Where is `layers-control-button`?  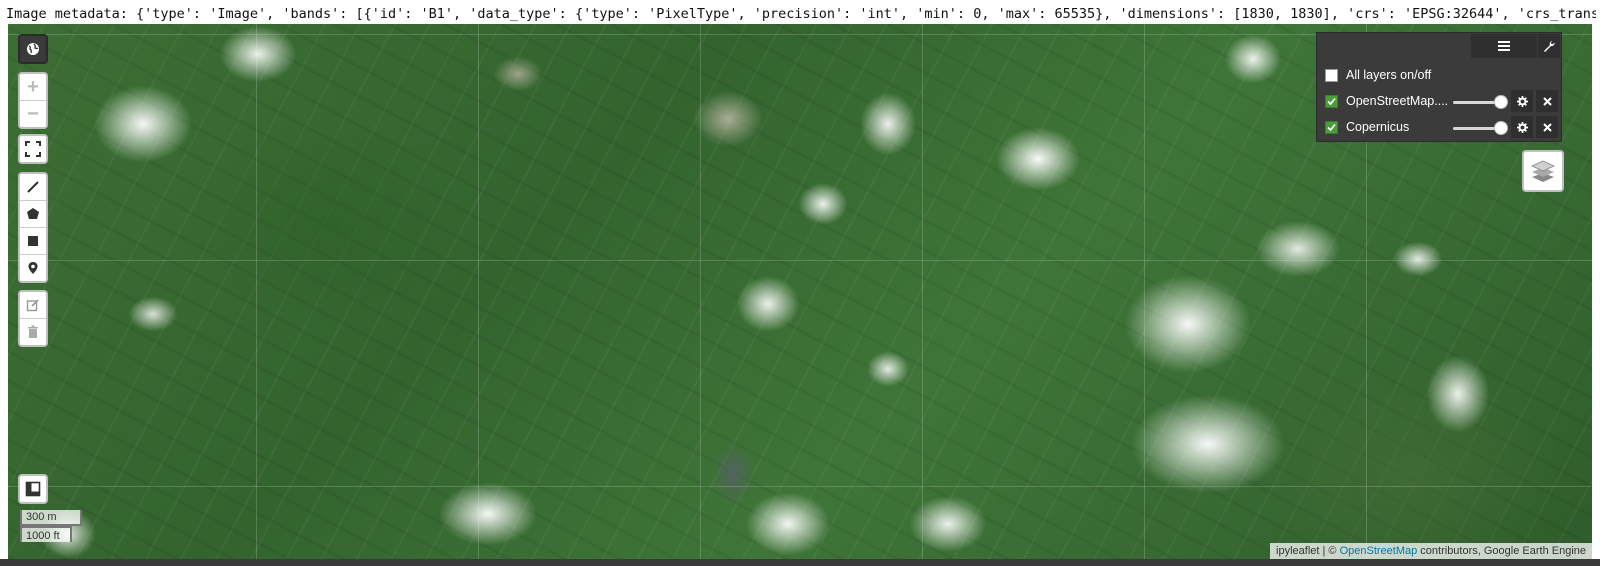 layers-control-button is located at coordinates (1543, 171).